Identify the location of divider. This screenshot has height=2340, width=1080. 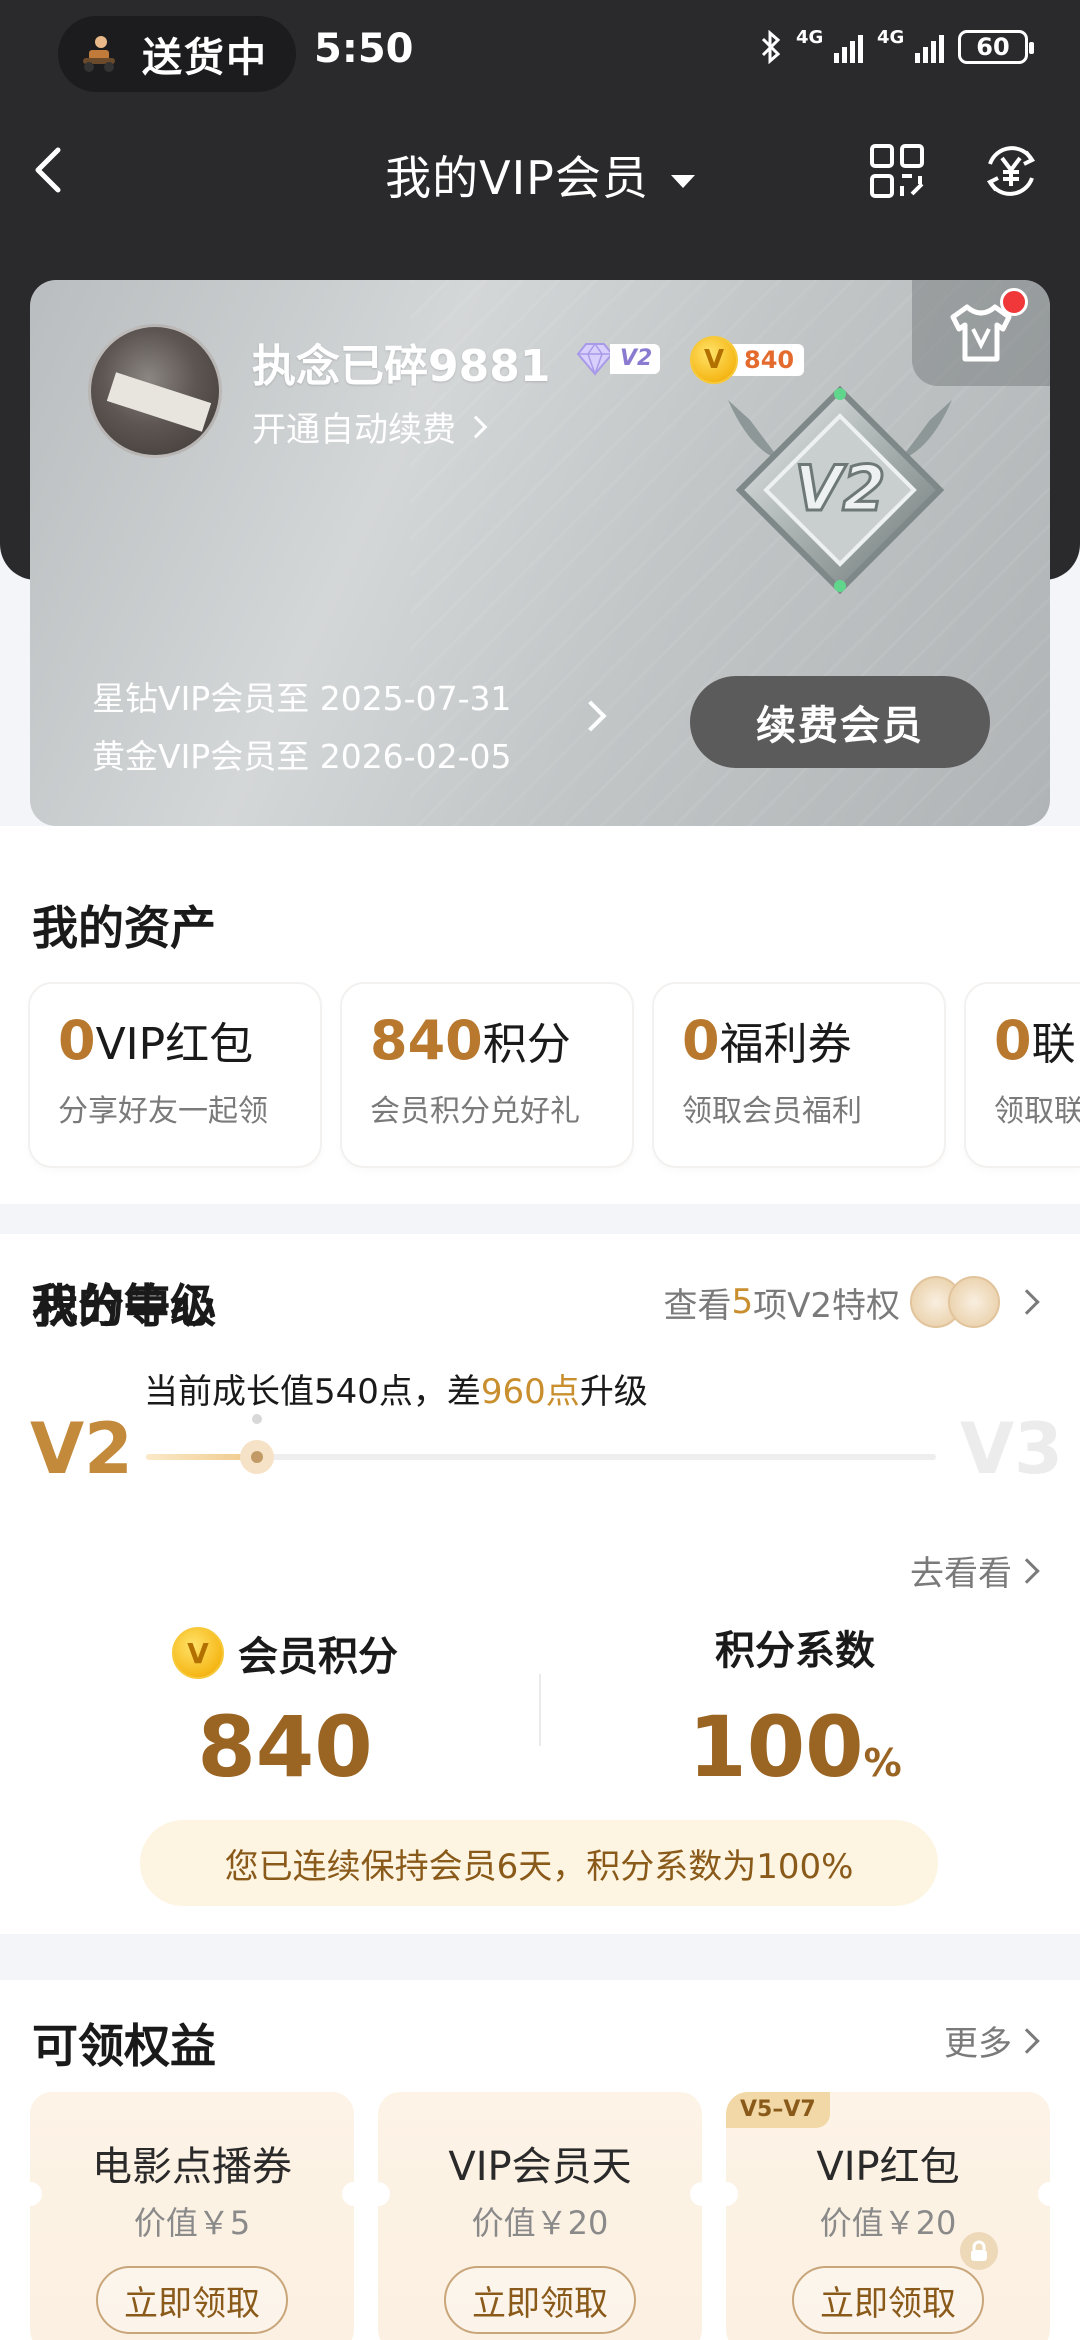
(540, 1710).